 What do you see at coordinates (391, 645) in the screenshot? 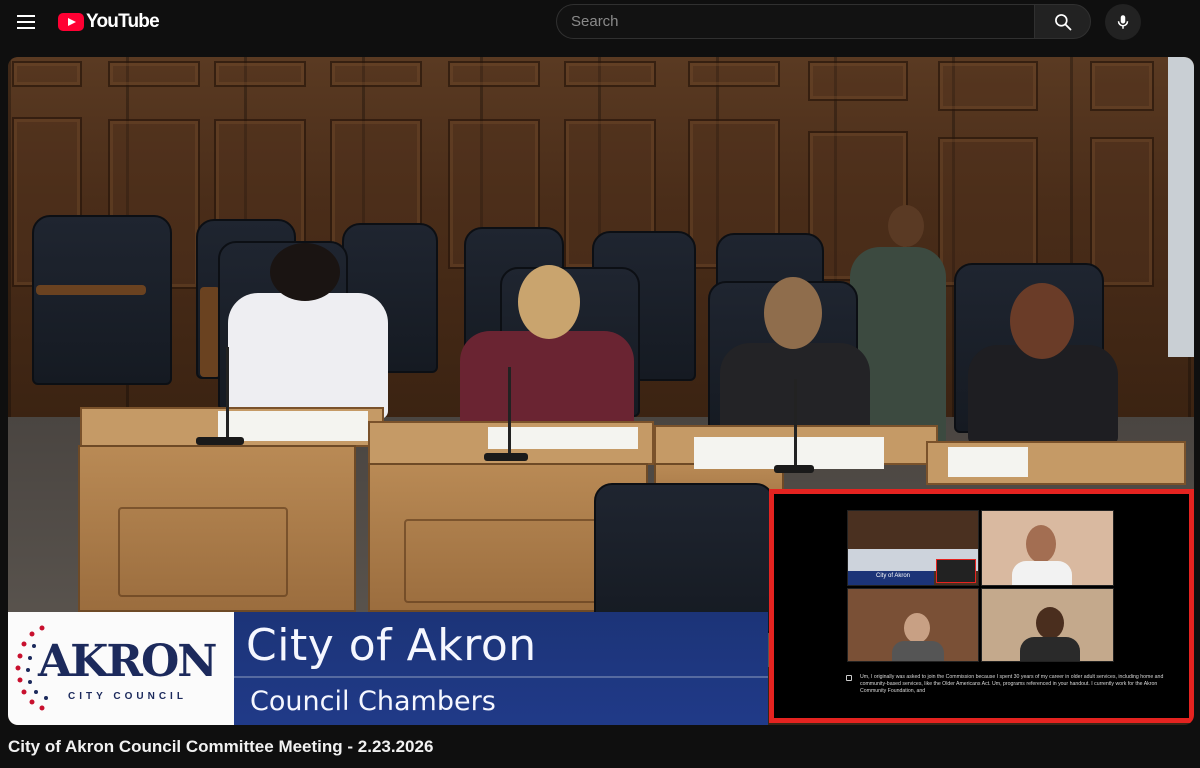
I see `lower-third-title: City of Akron` at bounding box center [391, 645].